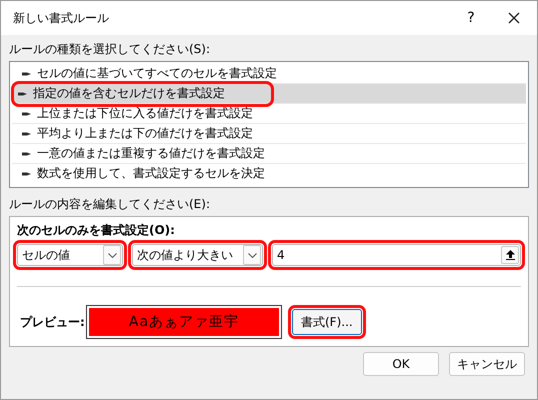 The height and width of the screenshot is (400, 538). Describe the element at coordinates (471, 18) in the screenshot. I see `help-button: ?` at that location.